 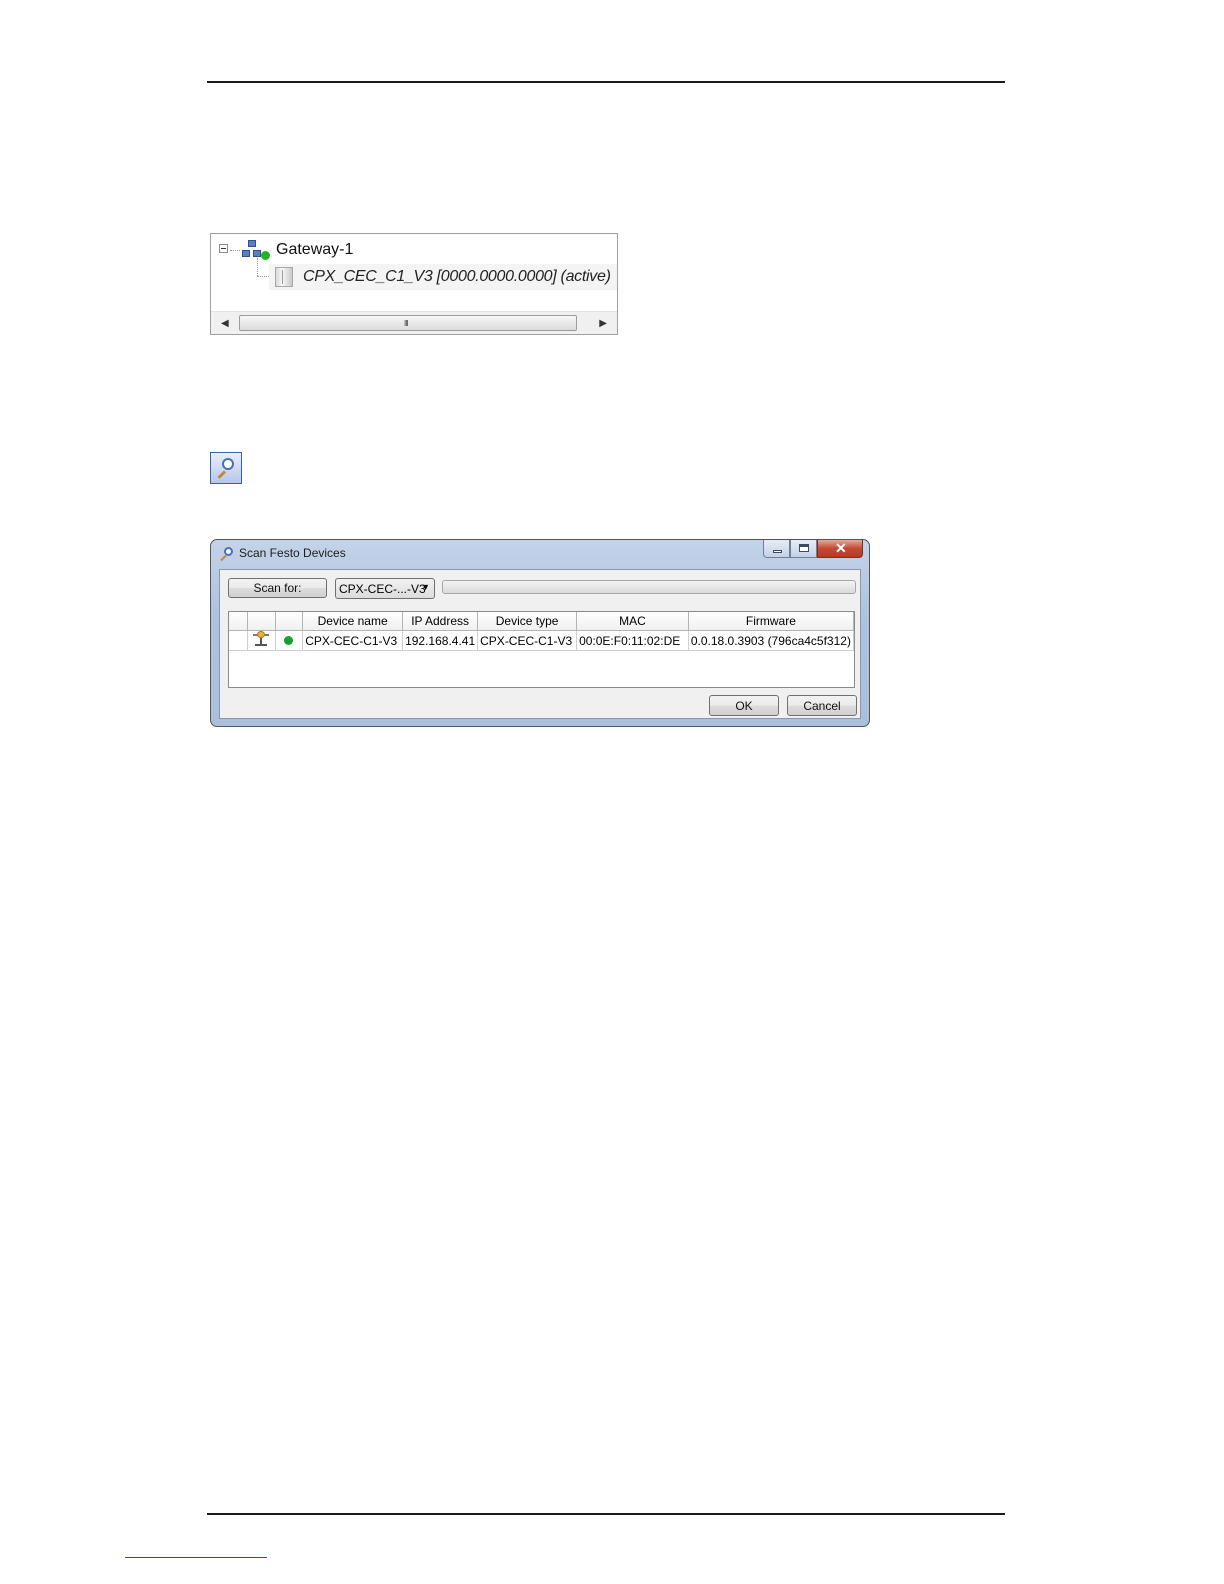 I want to click on footer-link-underline, so click(x=196, y=1557).